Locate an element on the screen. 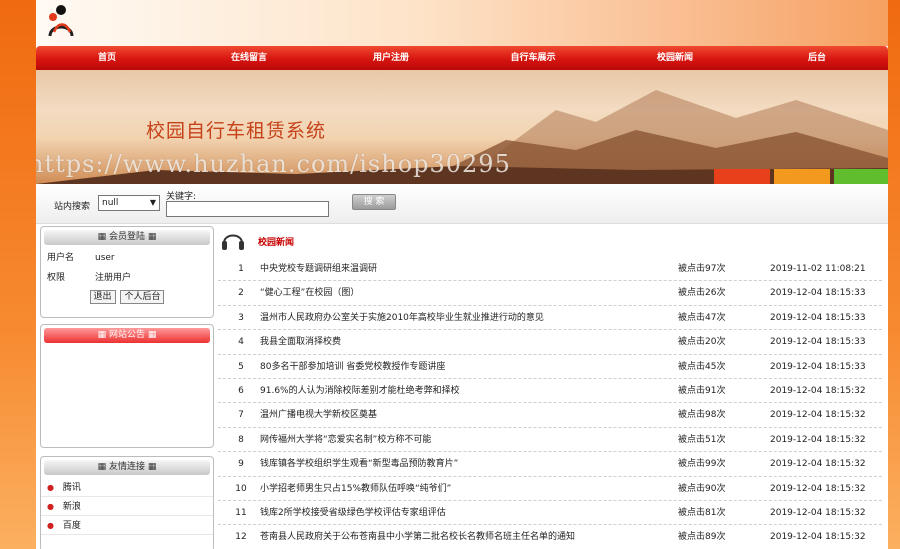 The height and width of the screenshot is (549, 900). news-row: 2 “健心工程”在校园（图） 被点击26次 2019-12-04 18:15:33 is located at coordinates (550, 293).